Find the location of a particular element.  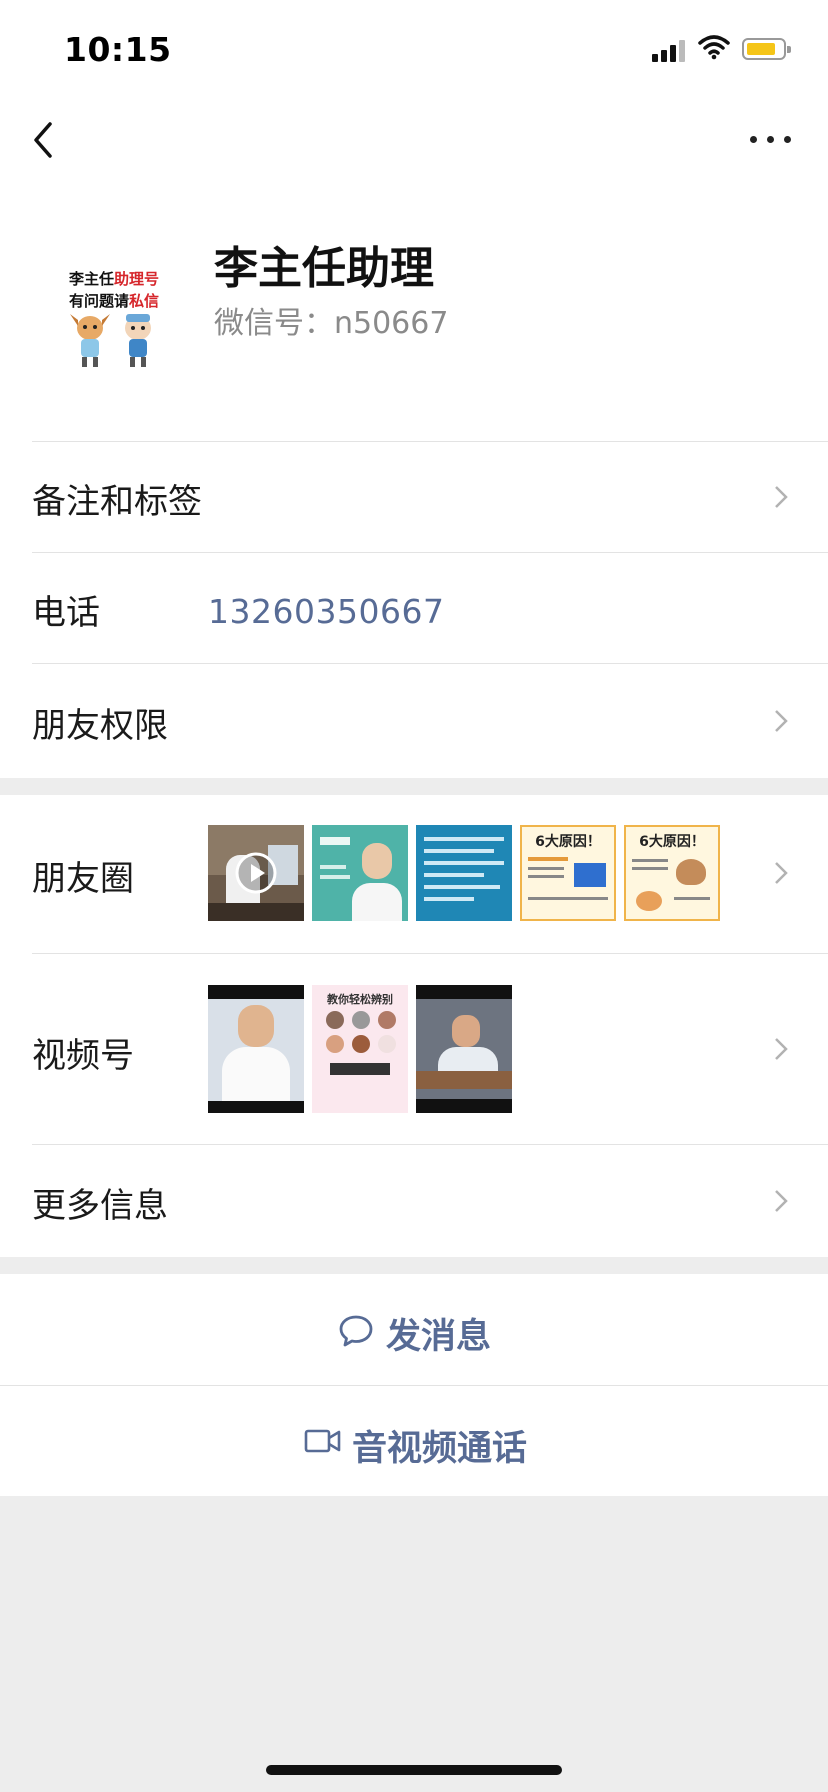

channels-thumb-2: 教你轻松辨别 is located at coordinates (360, 1049).